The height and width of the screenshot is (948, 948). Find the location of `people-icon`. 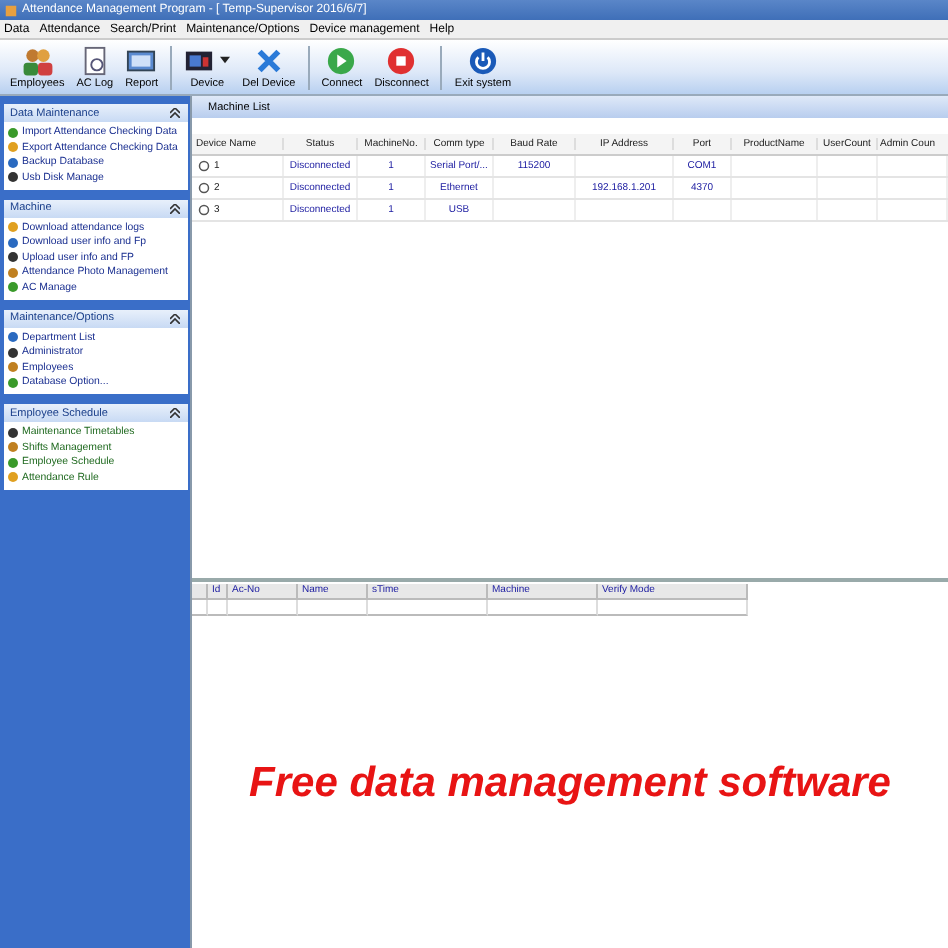

people-icon is located at coordinates (37, 60).